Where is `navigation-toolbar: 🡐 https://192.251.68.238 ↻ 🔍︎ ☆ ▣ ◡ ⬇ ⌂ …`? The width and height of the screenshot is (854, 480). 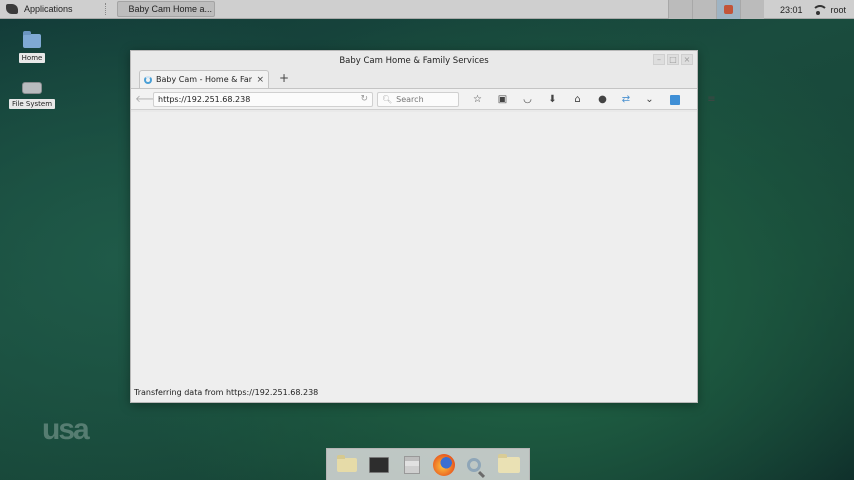 navigation-toolbar: 🡐 https://192.251.68.238 ↻ 🔍︎ ☆ ▣ ◡ ⬇ ⌂ … is located at coordinates (423, 99).